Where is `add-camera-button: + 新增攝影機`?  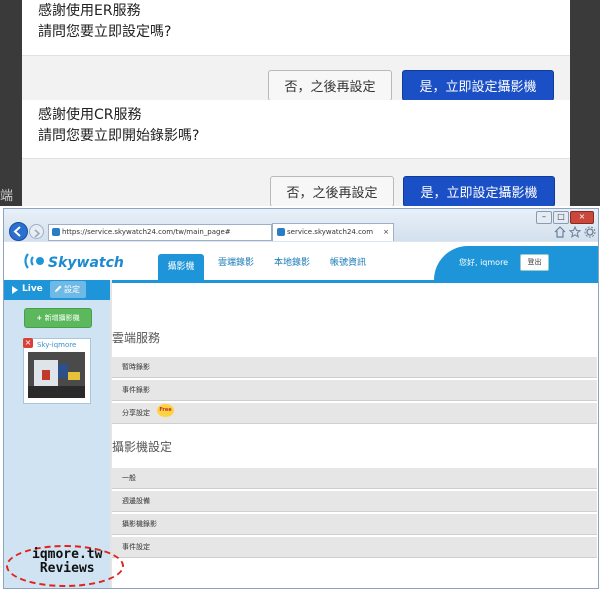
add-camera-button: + 新增攝影機 is located at coordinates (58, 318).